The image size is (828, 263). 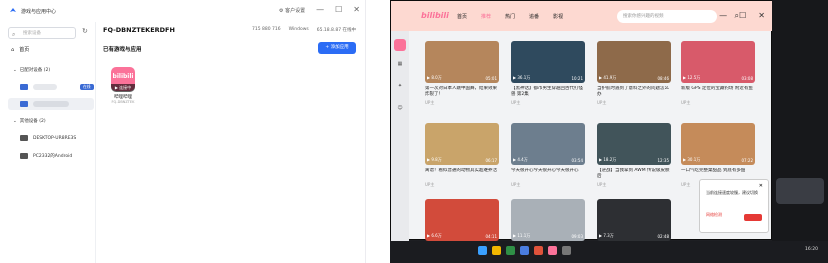 What do you see at coordinates (292, 10) in the screenshot?
I see `settings-link: ⚙ 客户设置` at bounding box center [292, 10].